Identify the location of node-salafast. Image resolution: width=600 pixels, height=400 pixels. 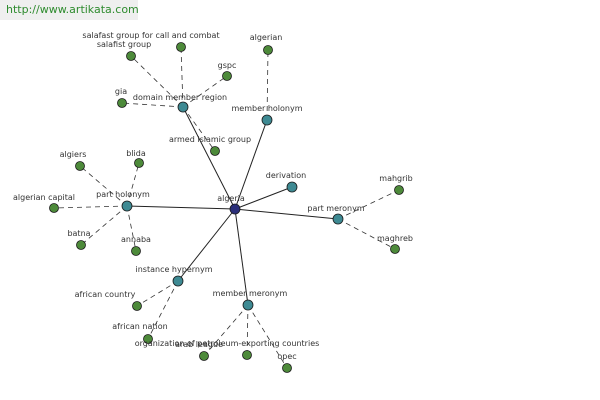
(181, 47).